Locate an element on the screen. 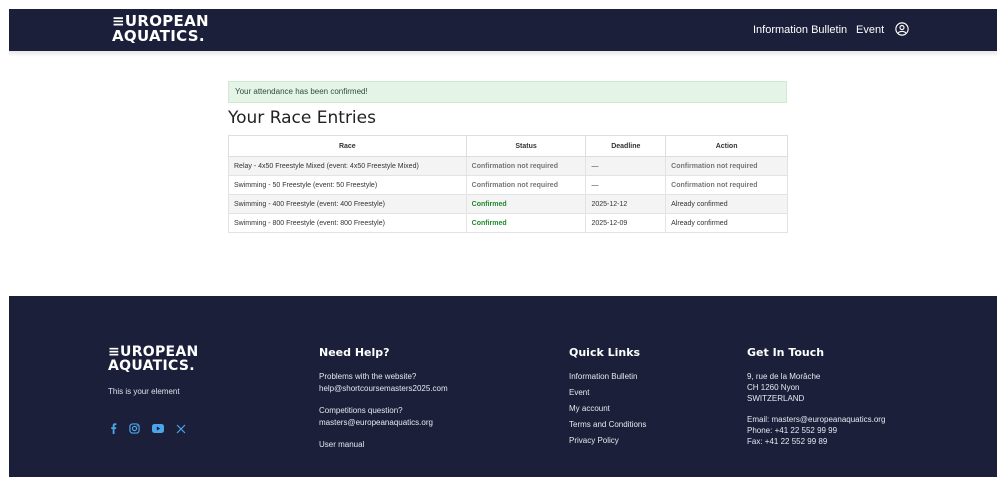 Image resolution: width=997 pixels, height=477 pixels. address-line: 9, rue de la Morâche is located at coordinates (784, 376).